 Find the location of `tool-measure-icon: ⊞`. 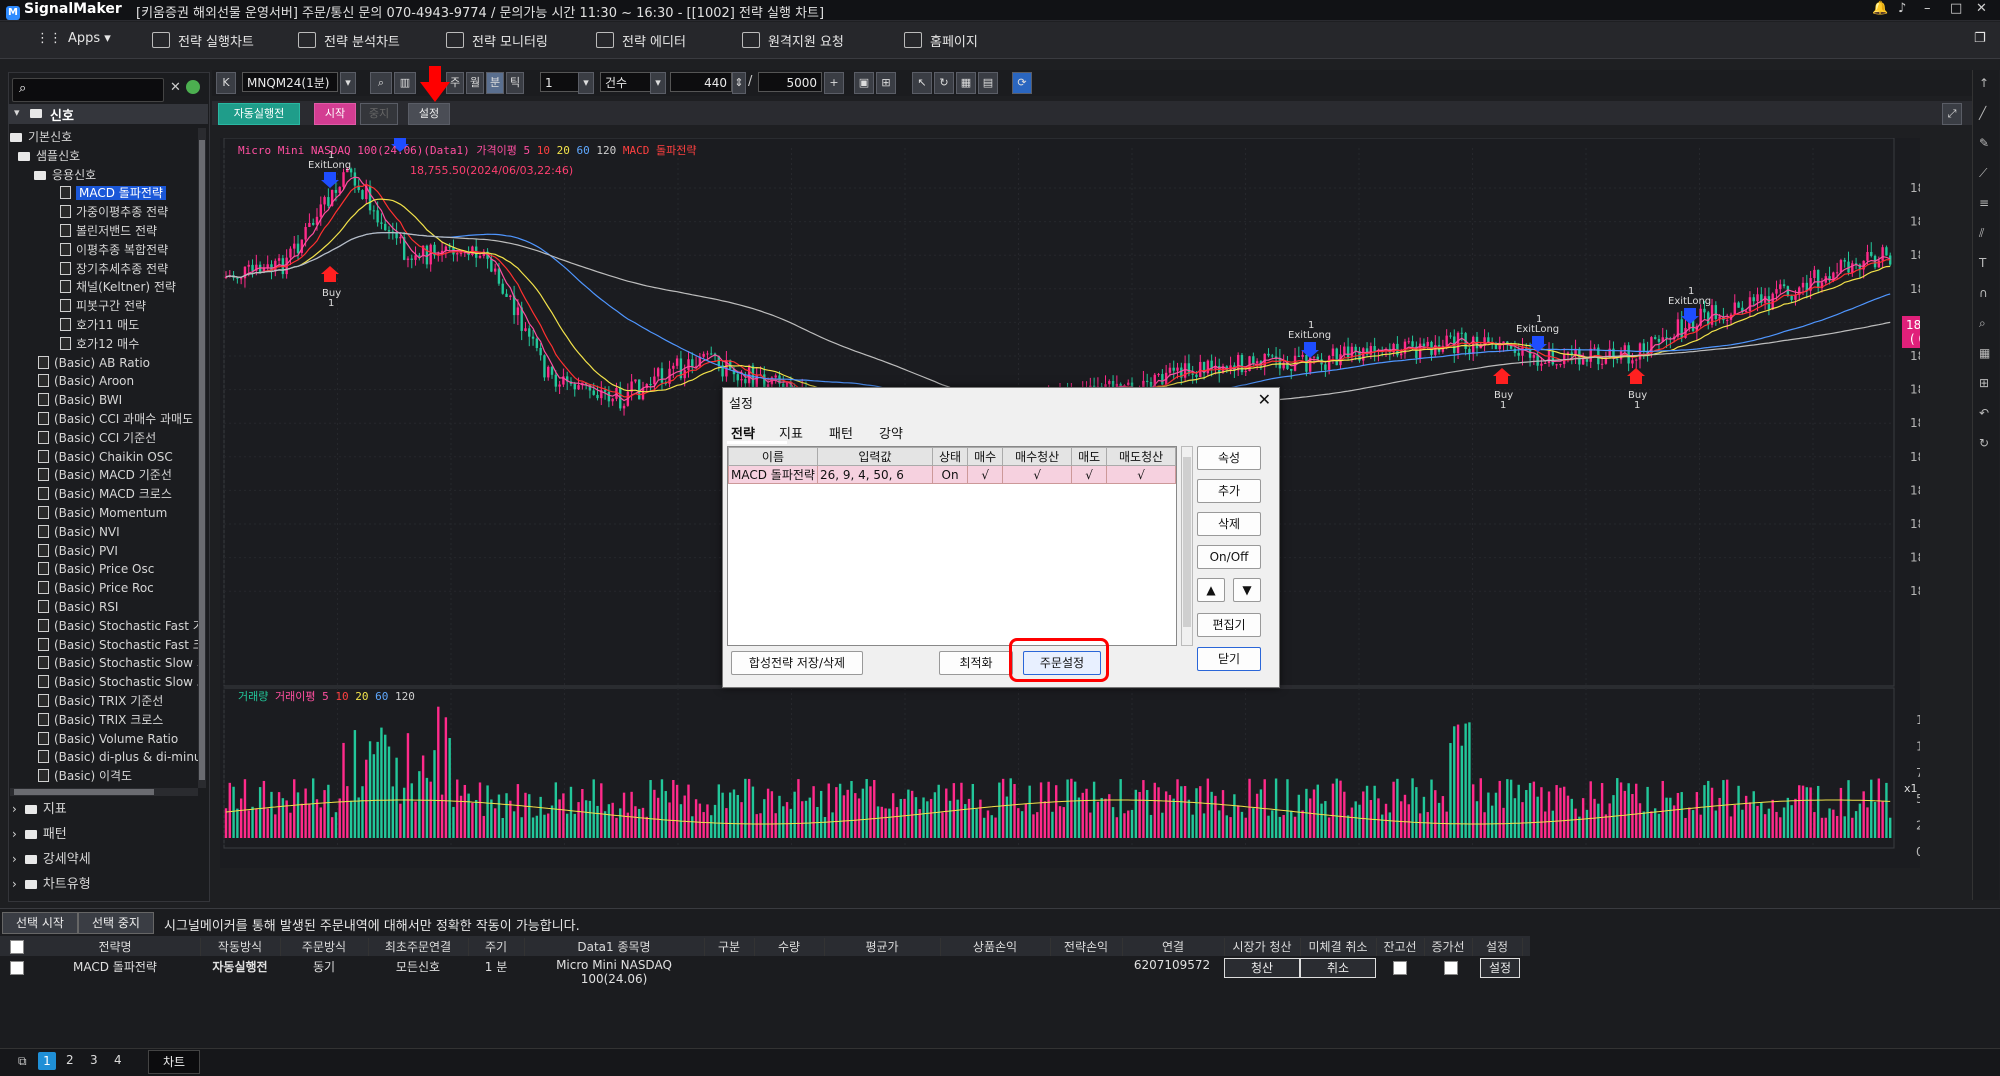

tool-measure-icon: ⊞ is located at coordinates (1984, 383).